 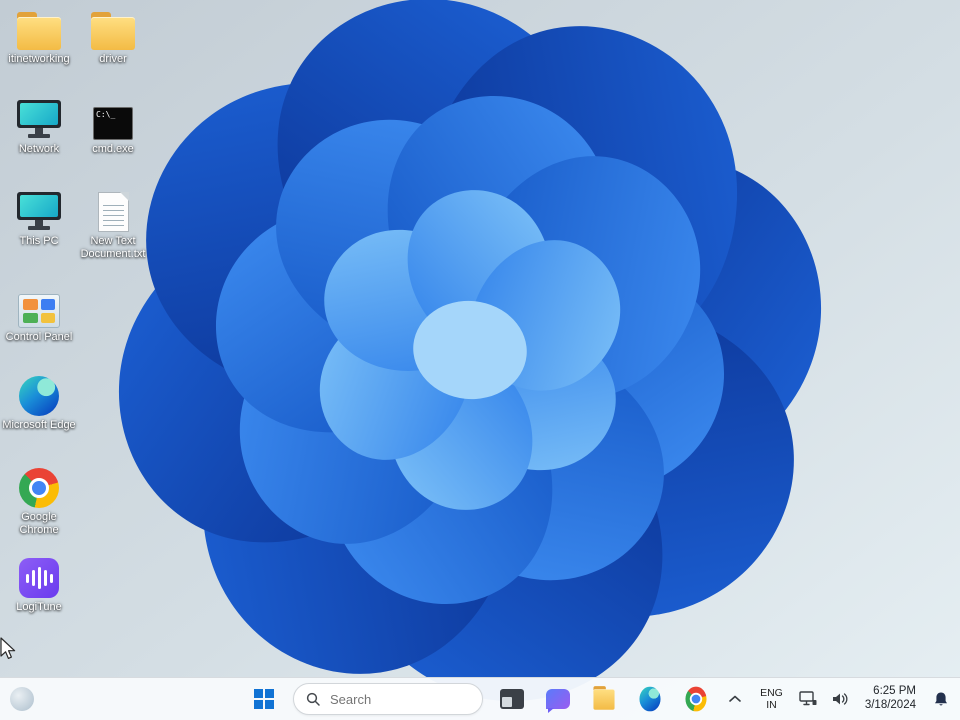 I want to click on desktop-icon-logitune: LogiTune, so click(x=39, y=585).